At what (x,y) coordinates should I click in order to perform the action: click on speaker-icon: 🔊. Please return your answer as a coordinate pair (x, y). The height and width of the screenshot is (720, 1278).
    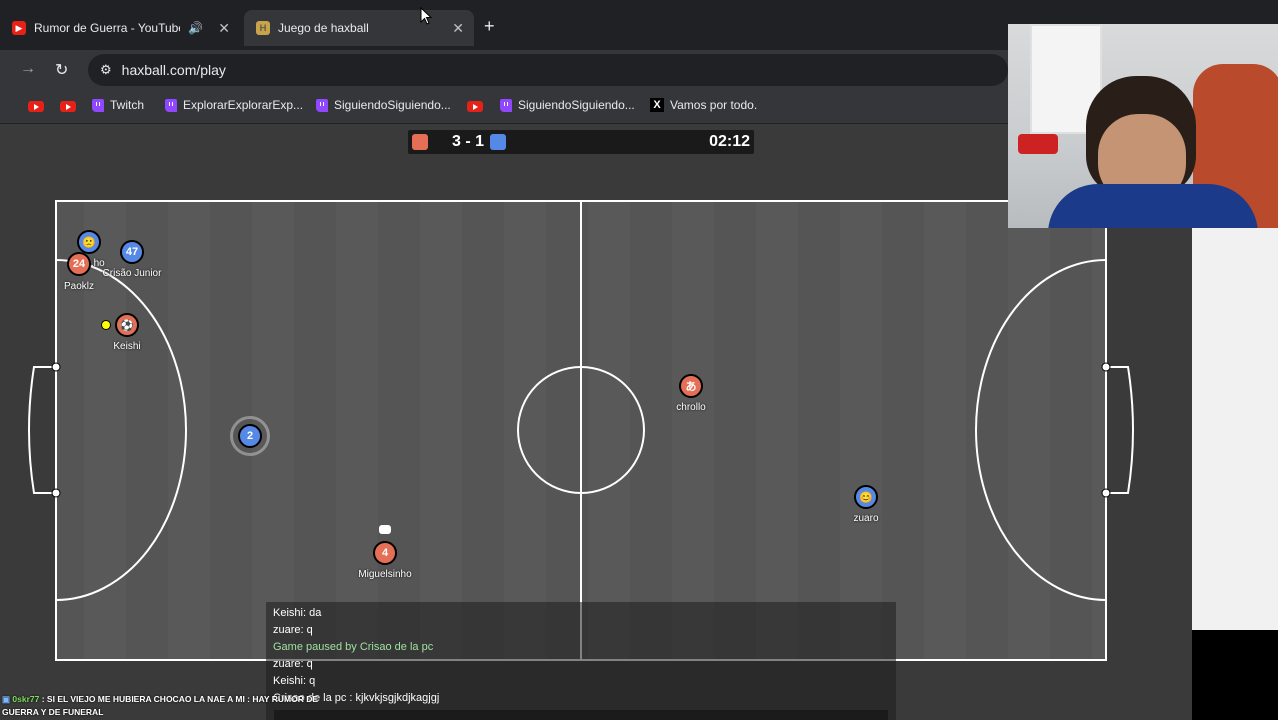
    Looking at the image, I should click on (195, 28).